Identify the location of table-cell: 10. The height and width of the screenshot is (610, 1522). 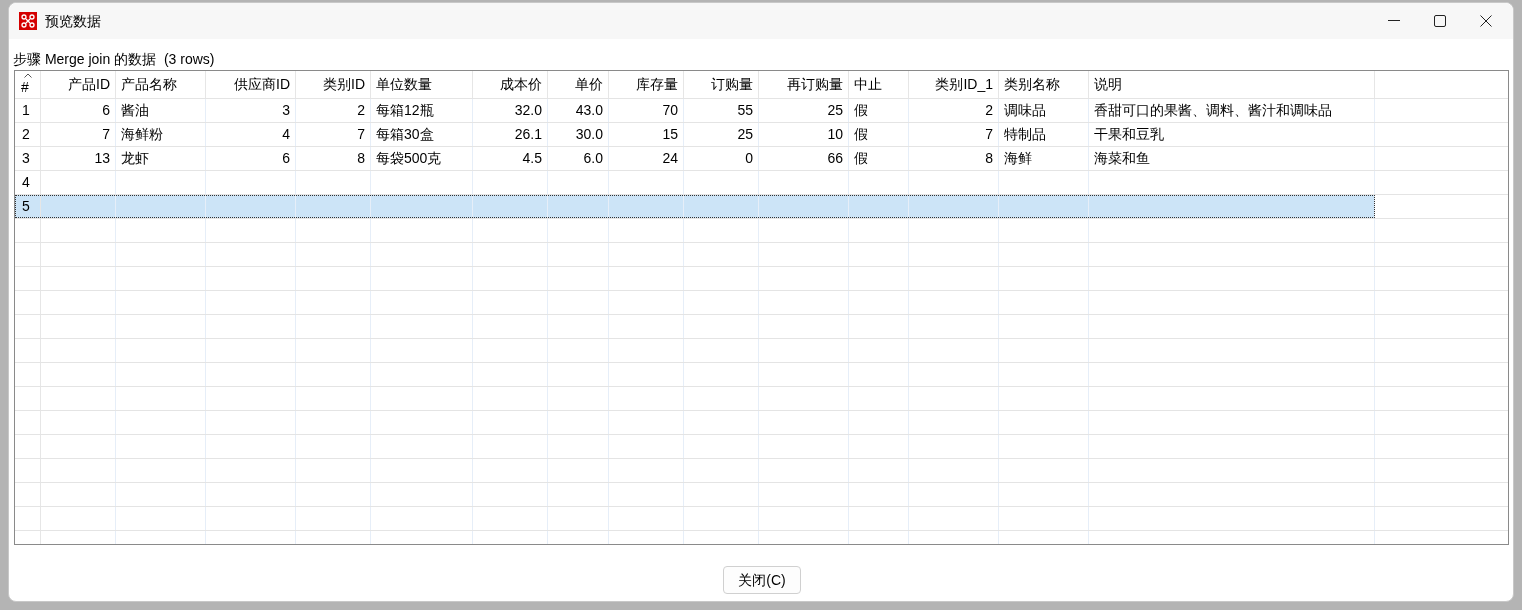
(804, 134).